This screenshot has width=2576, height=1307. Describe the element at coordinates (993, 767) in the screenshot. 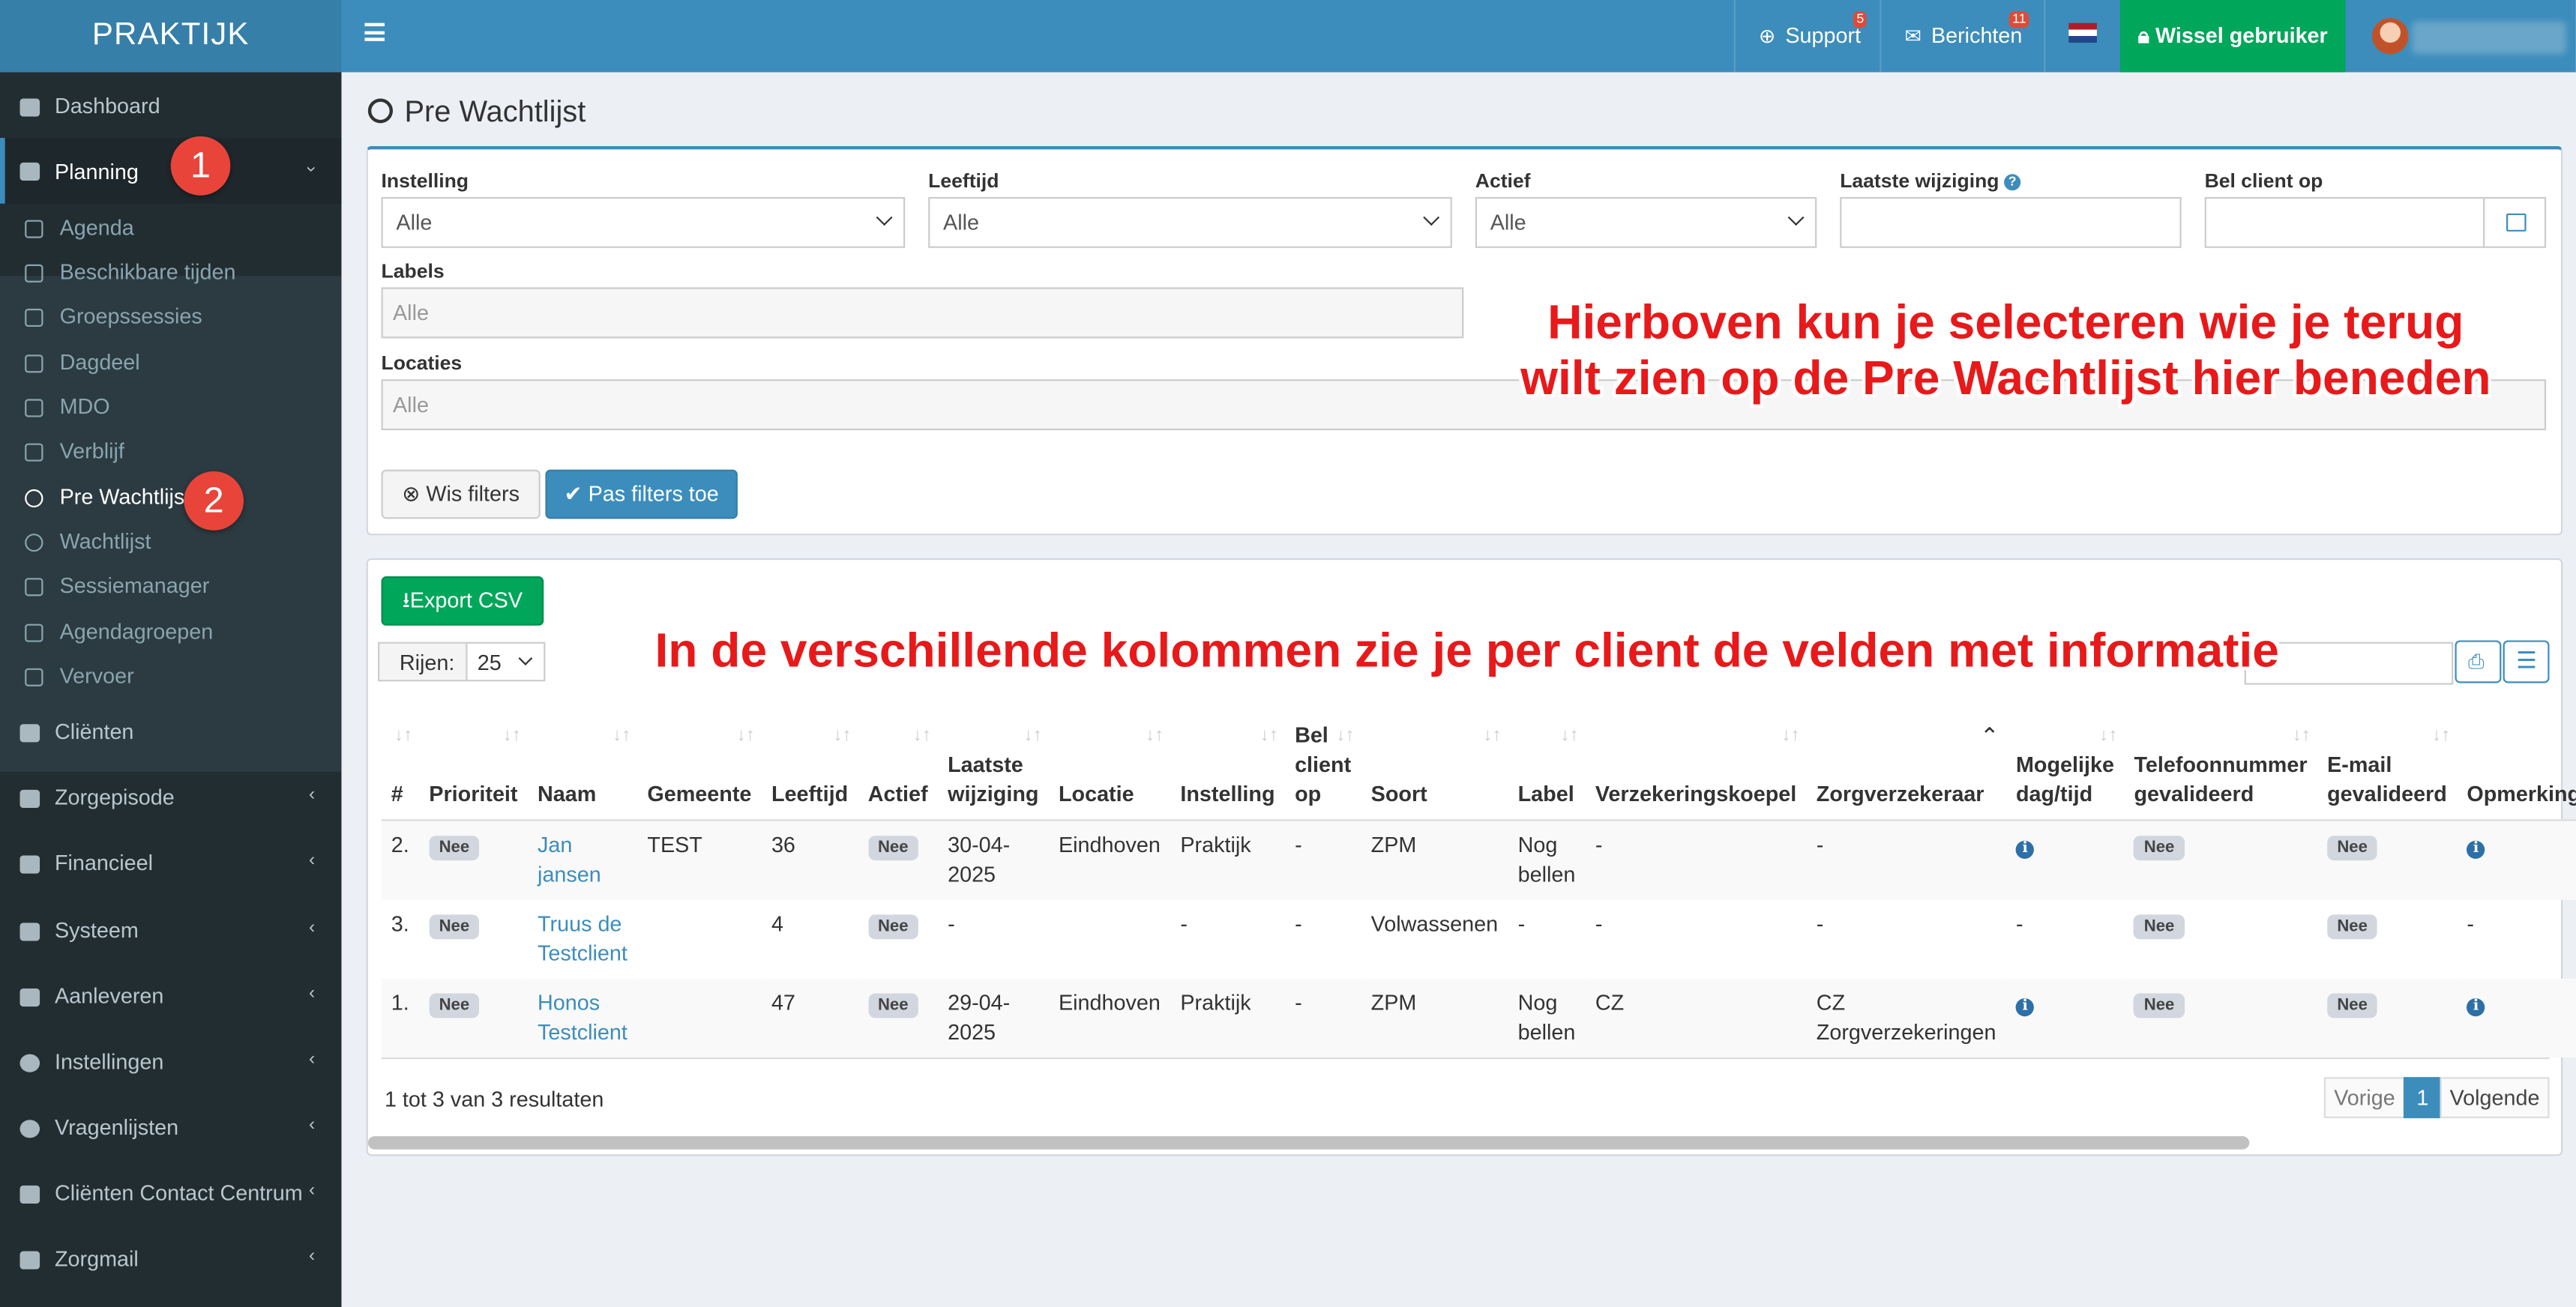

I see `col-header: ↓↑ Laatste wijziging` at that location.